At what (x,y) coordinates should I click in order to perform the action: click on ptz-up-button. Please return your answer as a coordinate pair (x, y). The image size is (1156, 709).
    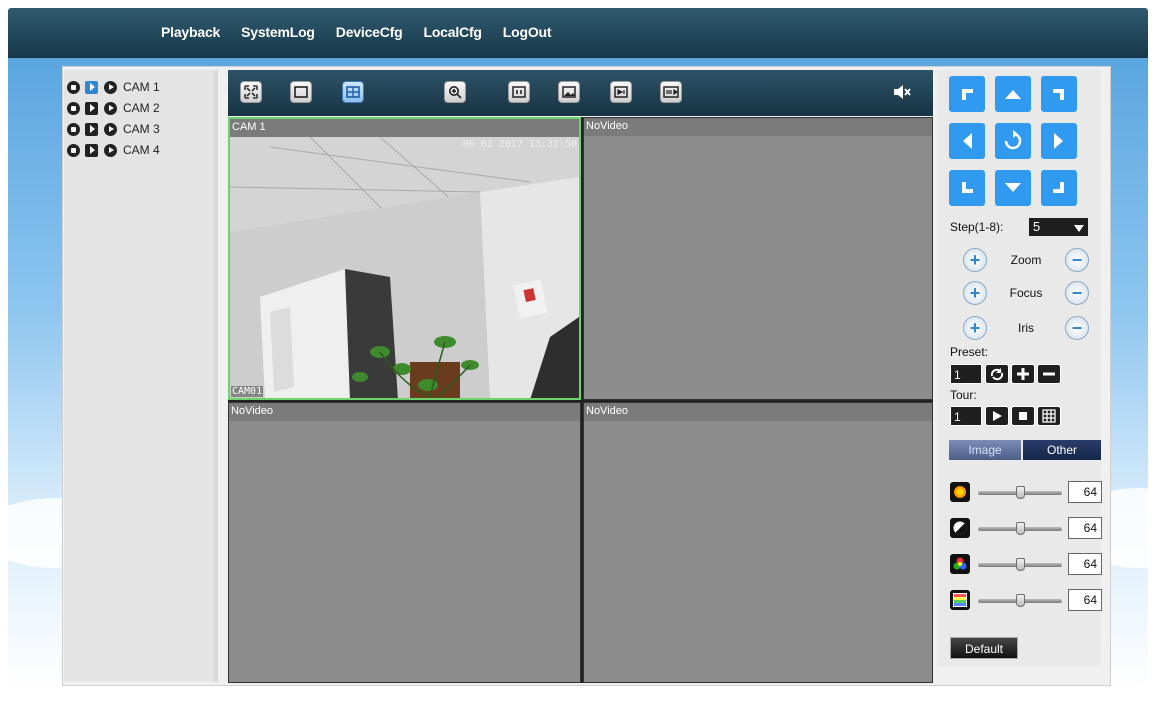
    Looking at the image, I should click on (1013, 94).